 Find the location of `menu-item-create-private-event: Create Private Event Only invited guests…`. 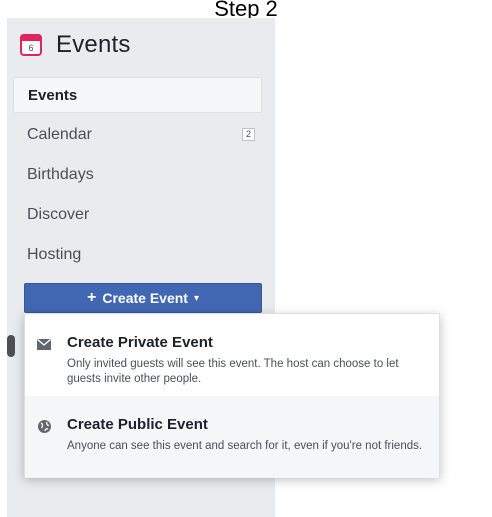

menu-item-create-private-event: Create Private Event Only invited guests… is located at coordinates (232, 355).